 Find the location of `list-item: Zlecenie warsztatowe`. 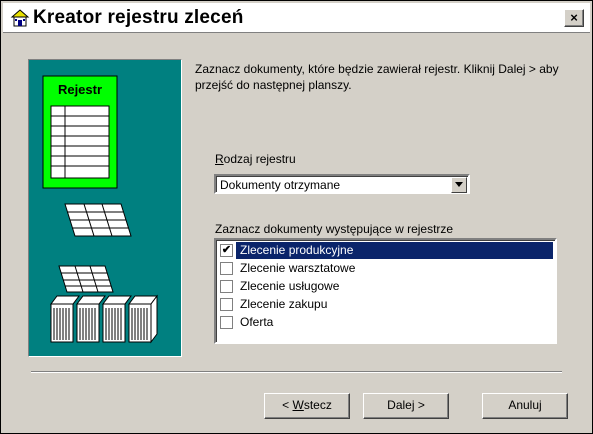

list-item: Zlecenie warsztatowe is located at coordinates (385, 268).